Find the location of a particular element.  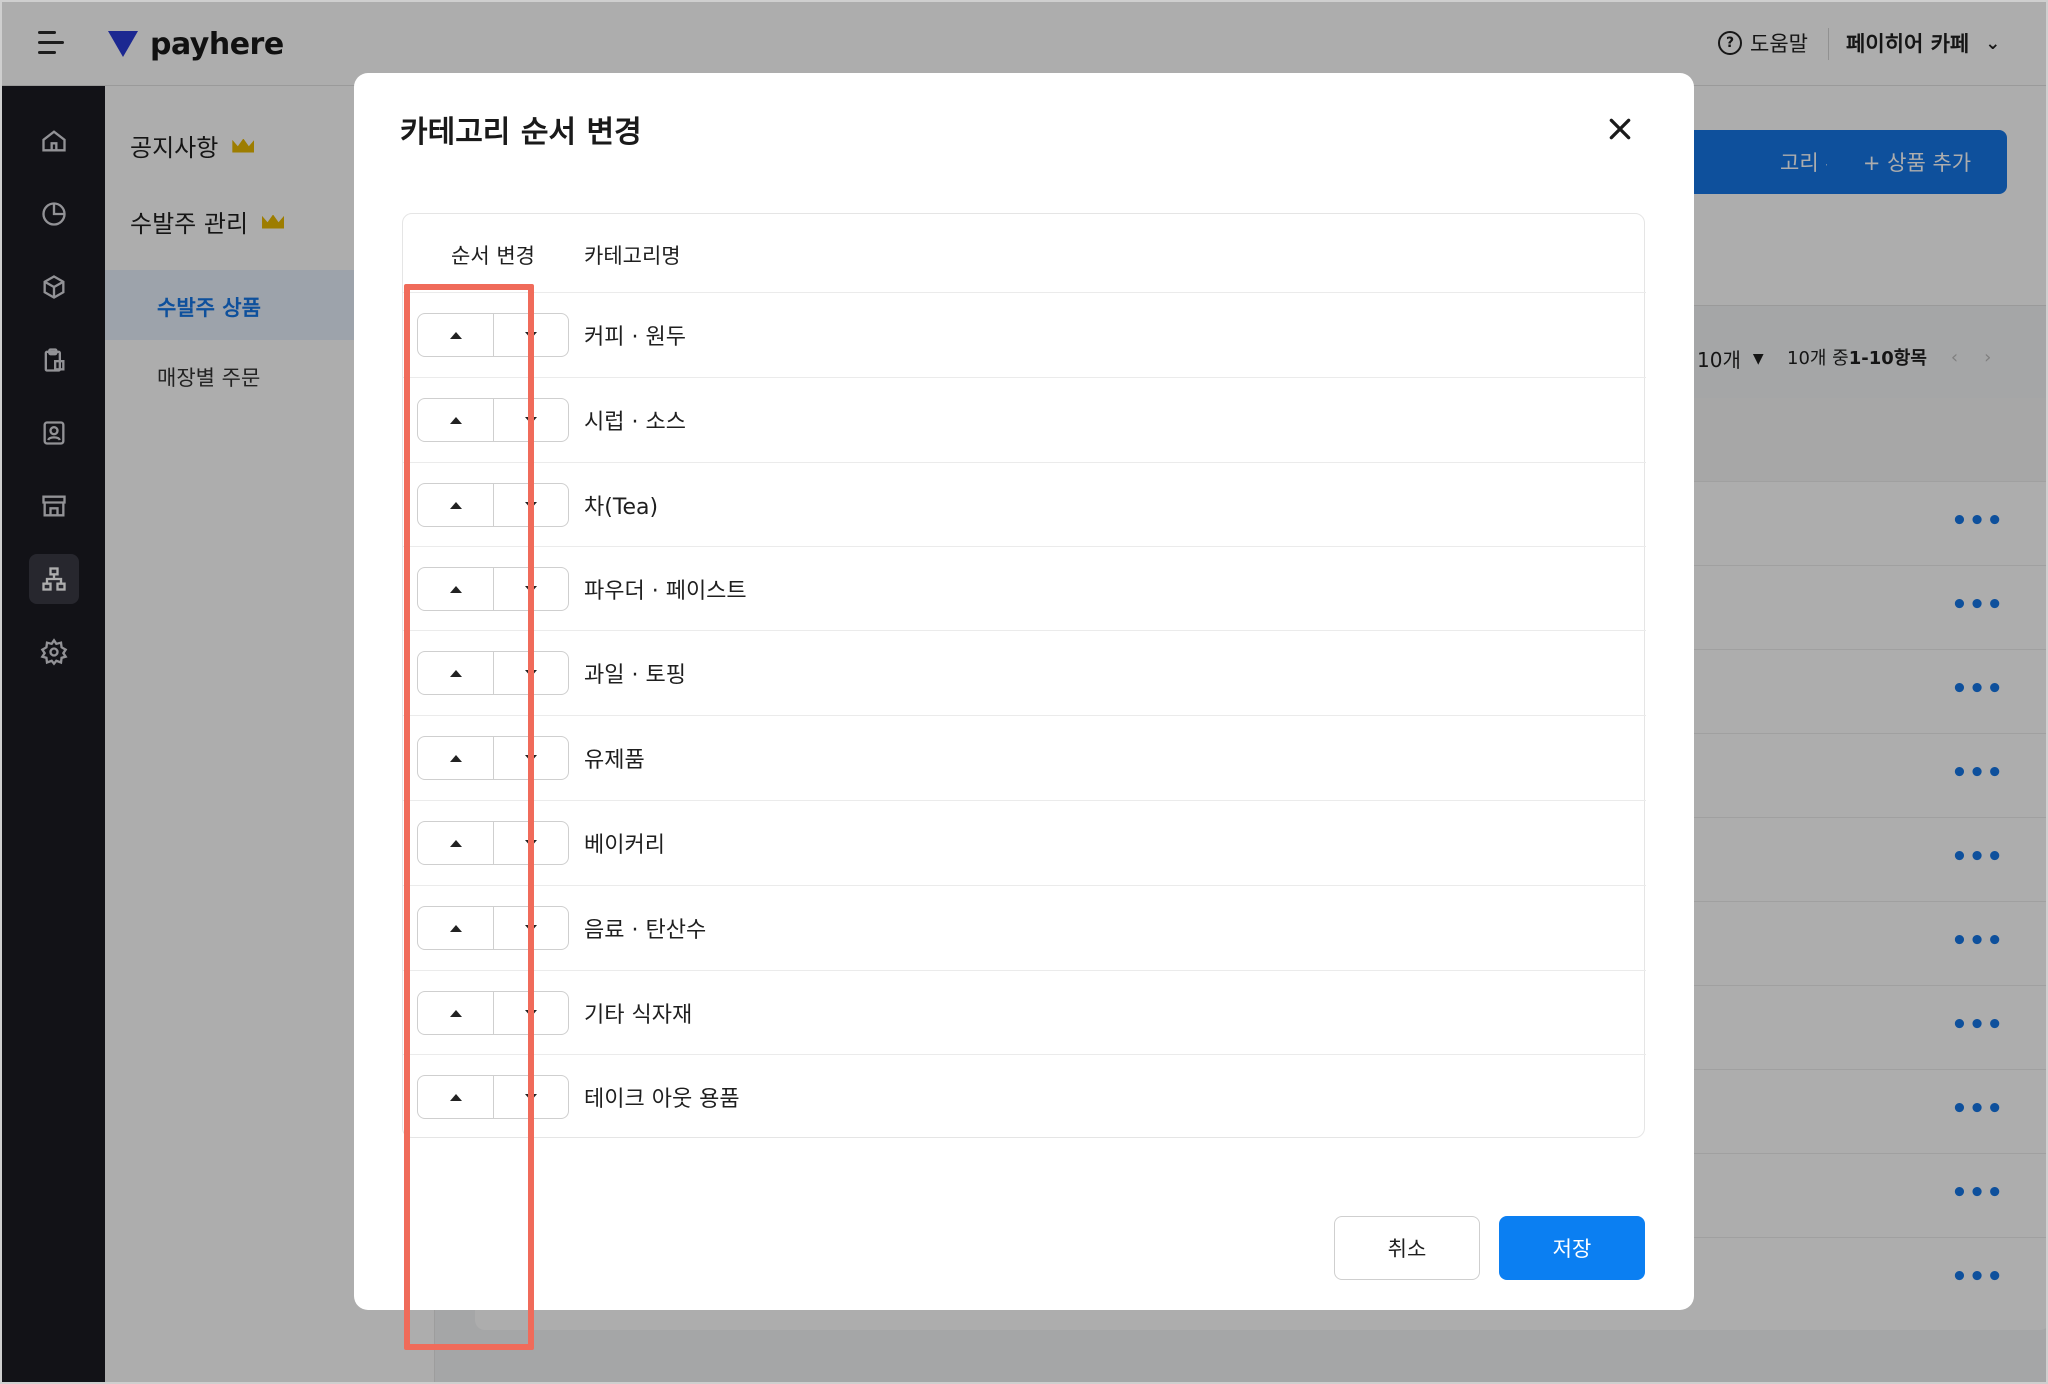

category-row: 테이크 아웃 용품 is located at coordinates (1024, 1096).